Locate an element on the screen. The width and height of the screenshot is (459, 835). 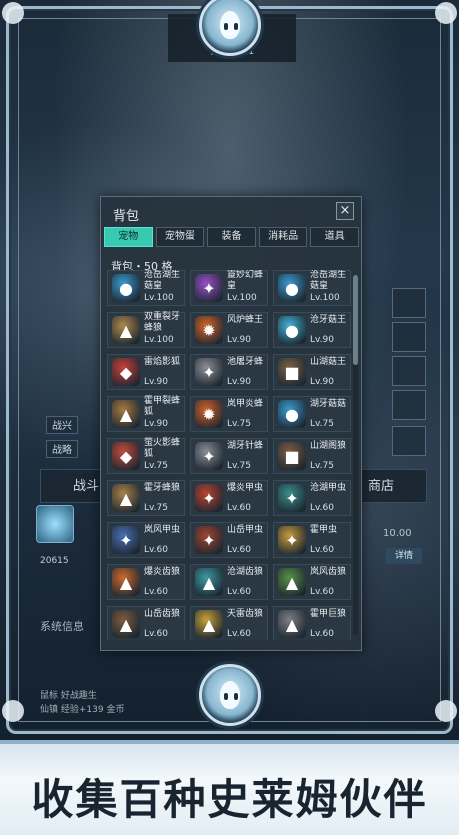
footer-line-2: 仙镇 经验+139 金币 is located at coordinates (82, 710).